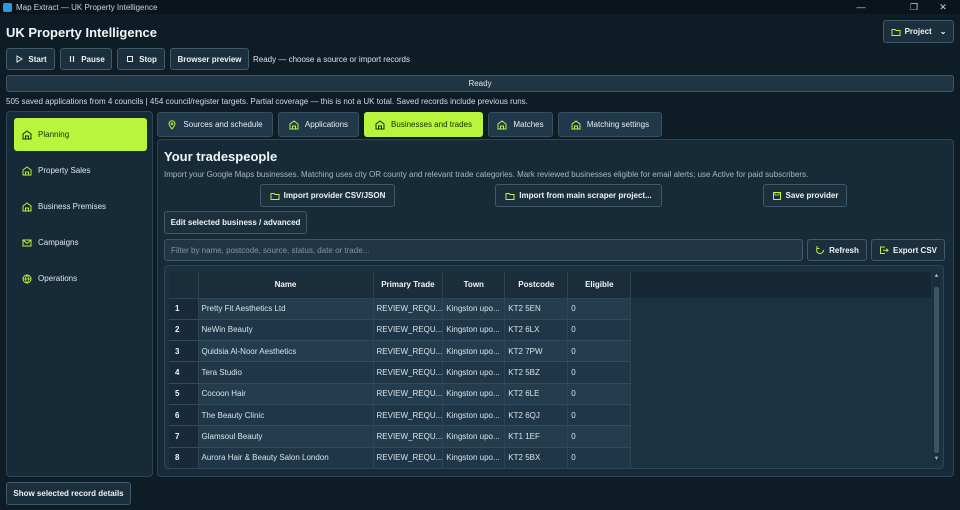 The width and height of the screenshot is (960, 510). Describe the element at coordinates (215, 124) in the screenshot. I see `tab-sources-and-schedule: Sources and schedule` at that location.